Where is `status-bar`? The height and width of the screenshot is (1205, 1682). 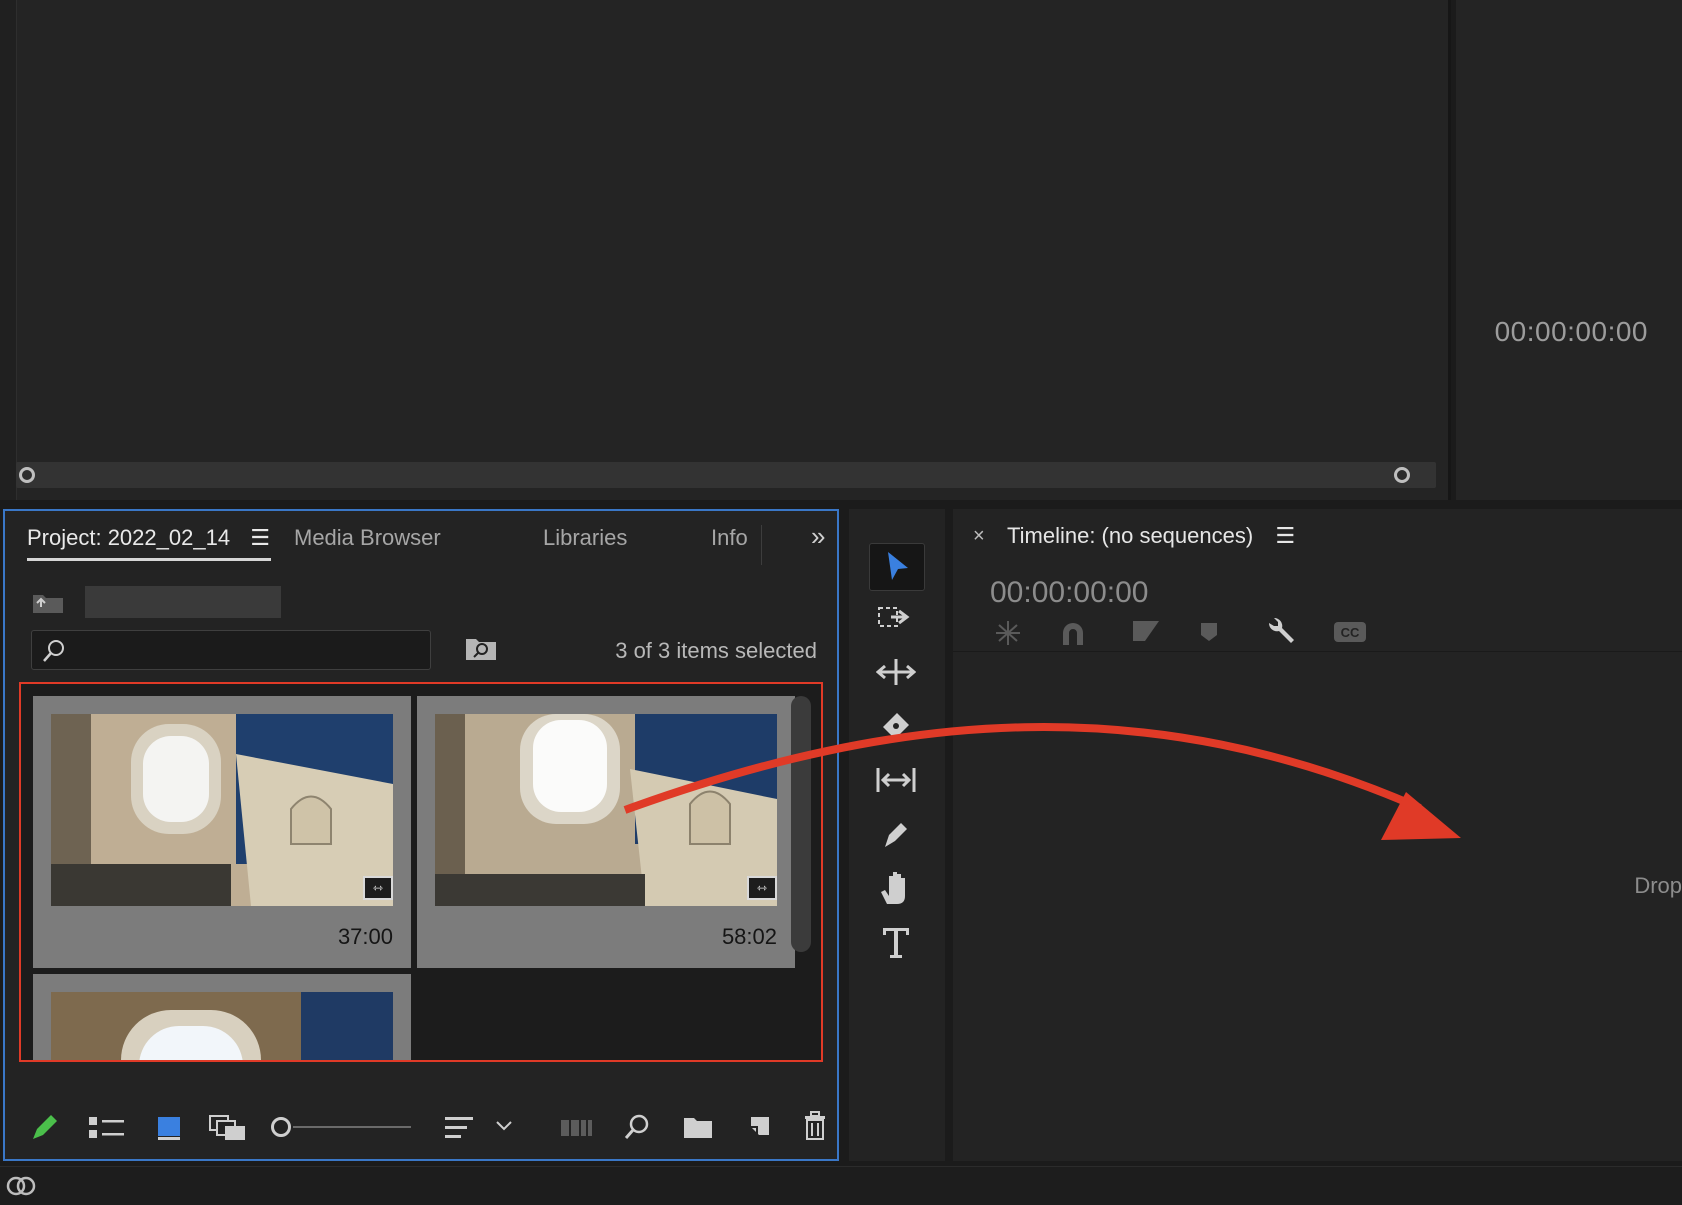
status-bar is located at coordinates (841, 1185).